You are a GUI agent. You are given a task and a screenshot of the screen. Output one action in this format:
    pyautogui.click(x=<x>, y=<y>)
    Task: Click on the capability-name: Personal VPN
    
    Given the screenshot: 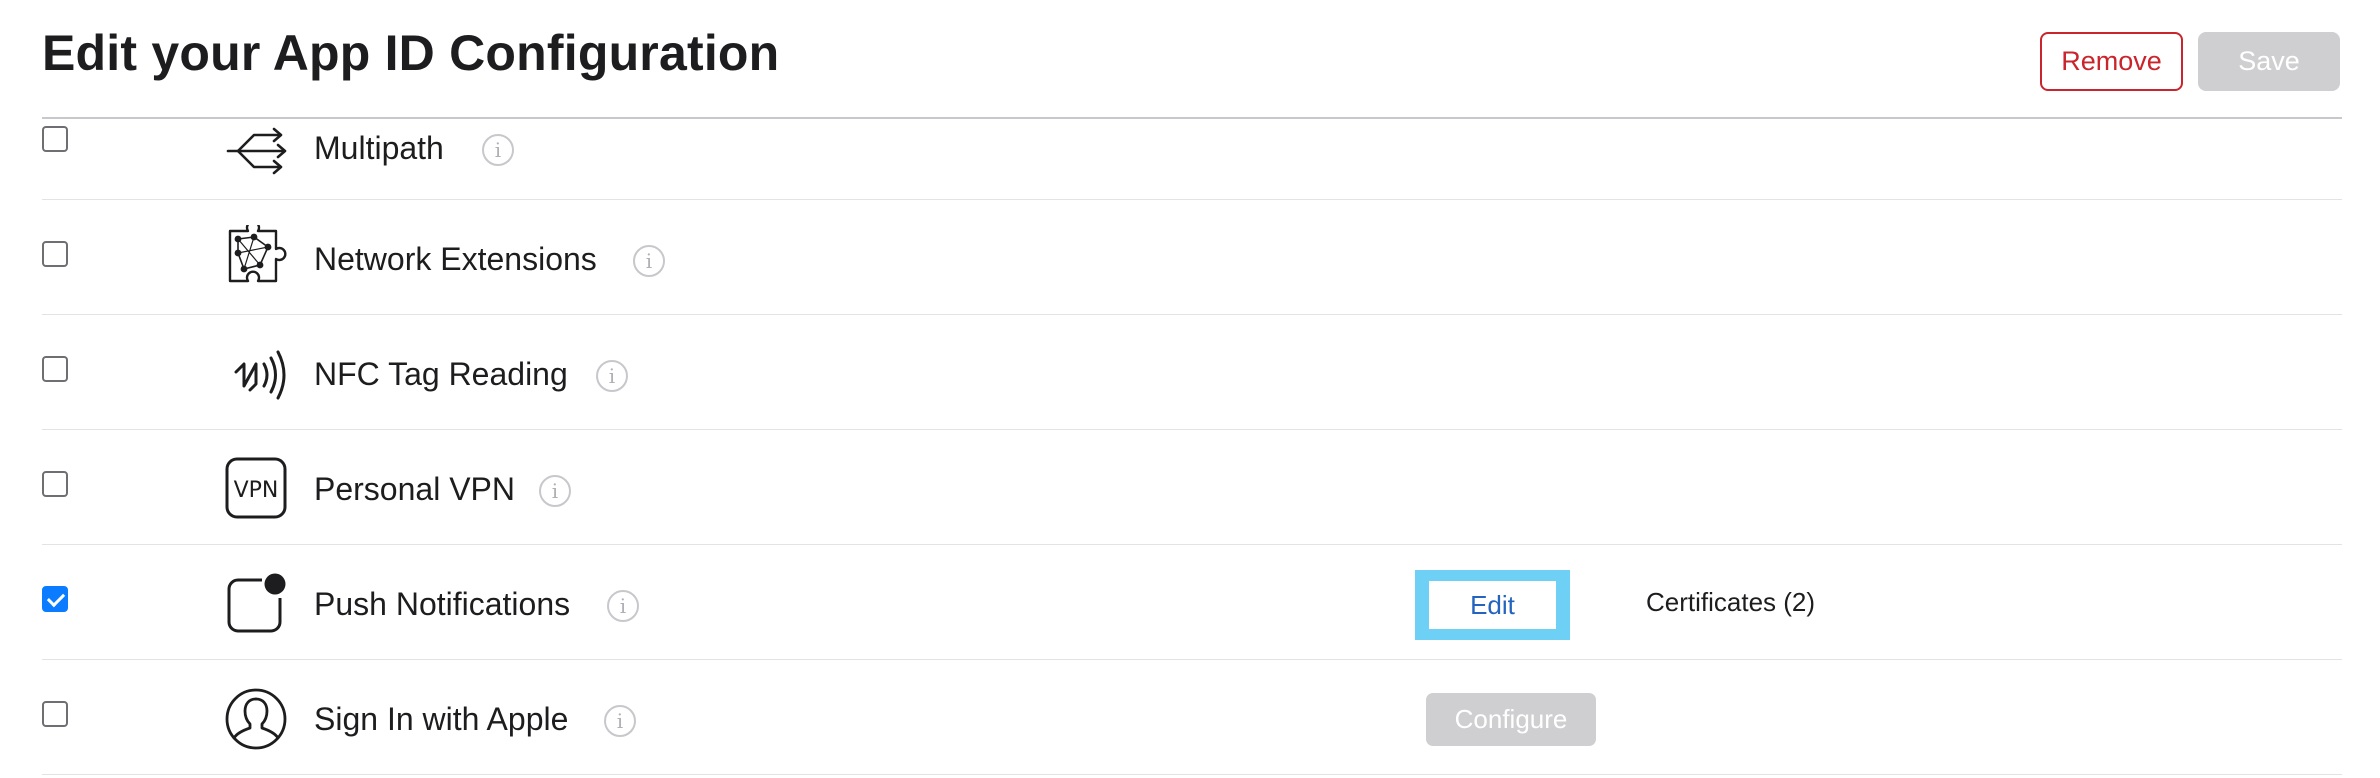 What is the action you would take?
    pyautogui.click(x=414, y=489)
    